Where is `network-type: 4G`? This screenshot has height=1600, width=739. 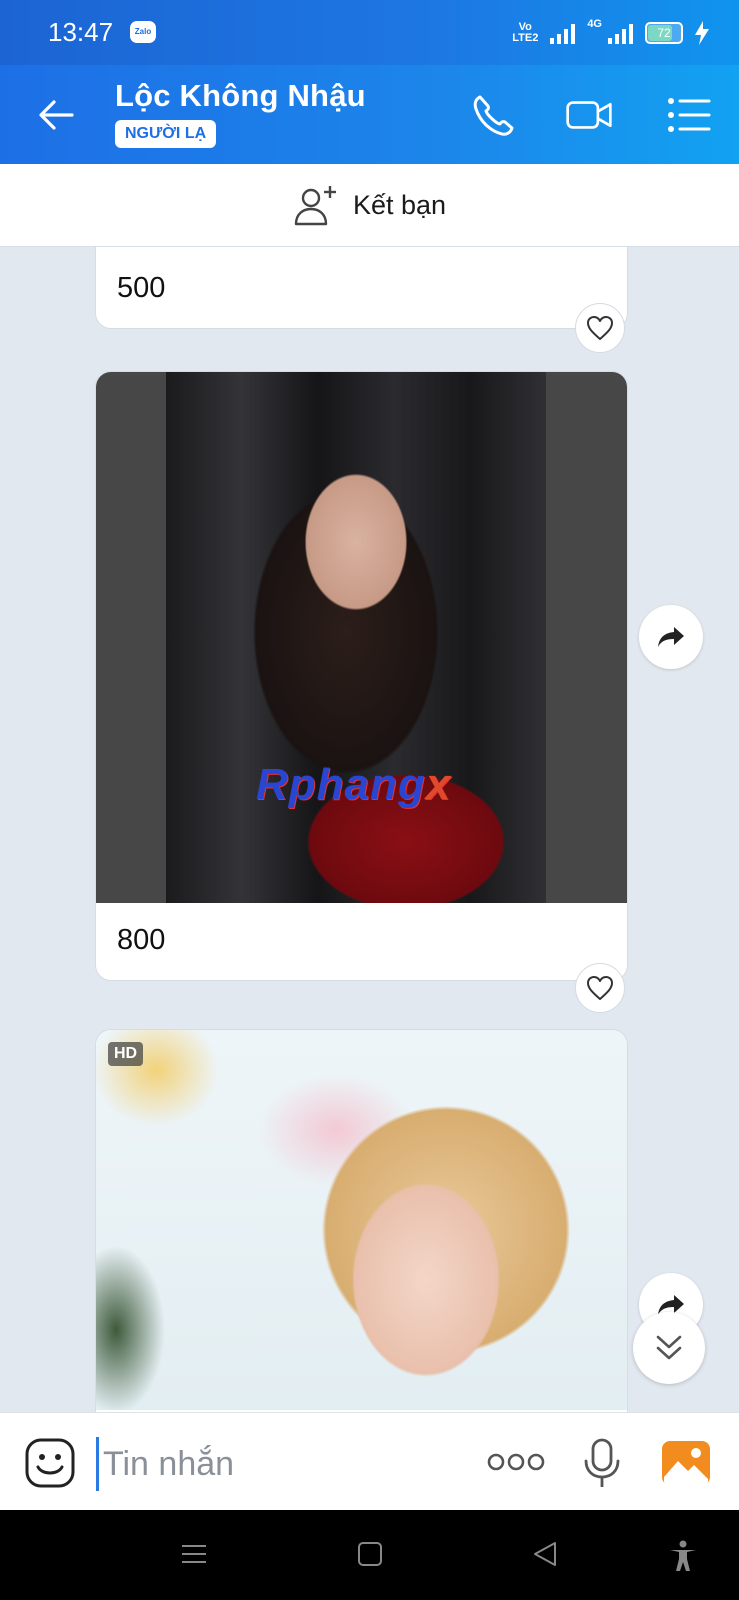 network-type: 4G is located at coordinates (594, 24).